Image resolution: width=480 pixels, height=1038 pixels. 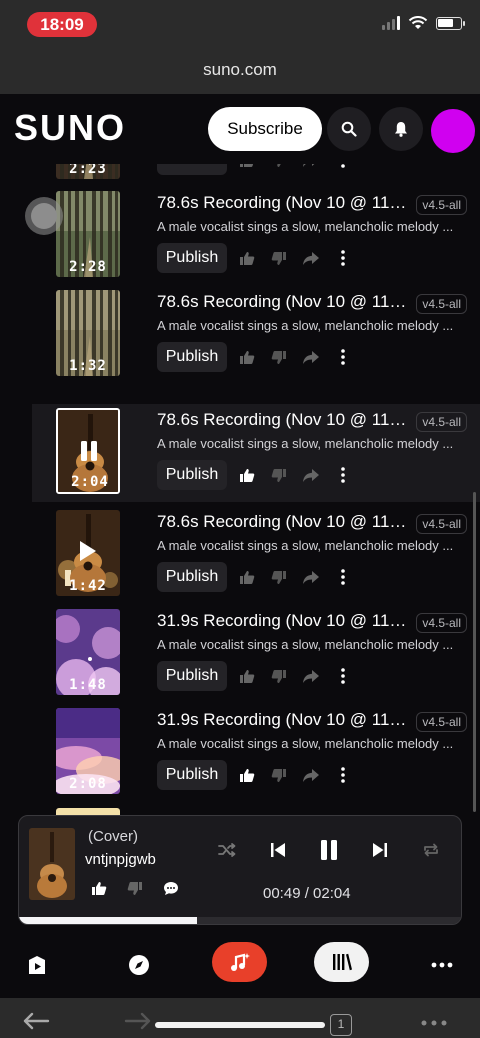 What do you see at coordinates (442, 965) in the screenshot?
I see `nav-more` at bounding box center [442, 965].